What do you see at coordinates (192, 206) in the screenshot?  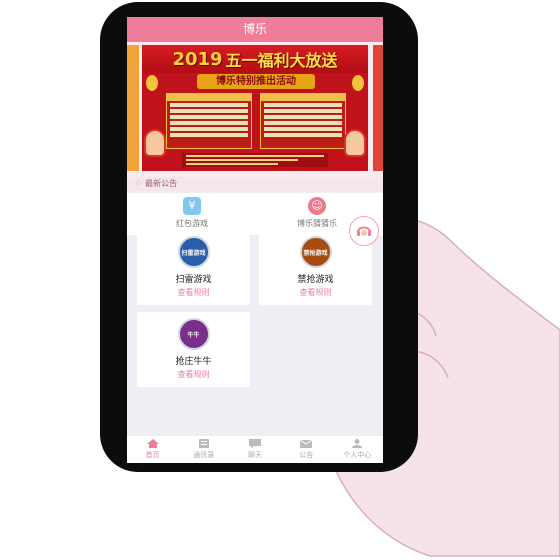 I see `yen-wallet-icon: ¥` at bounding box center [192, 206].